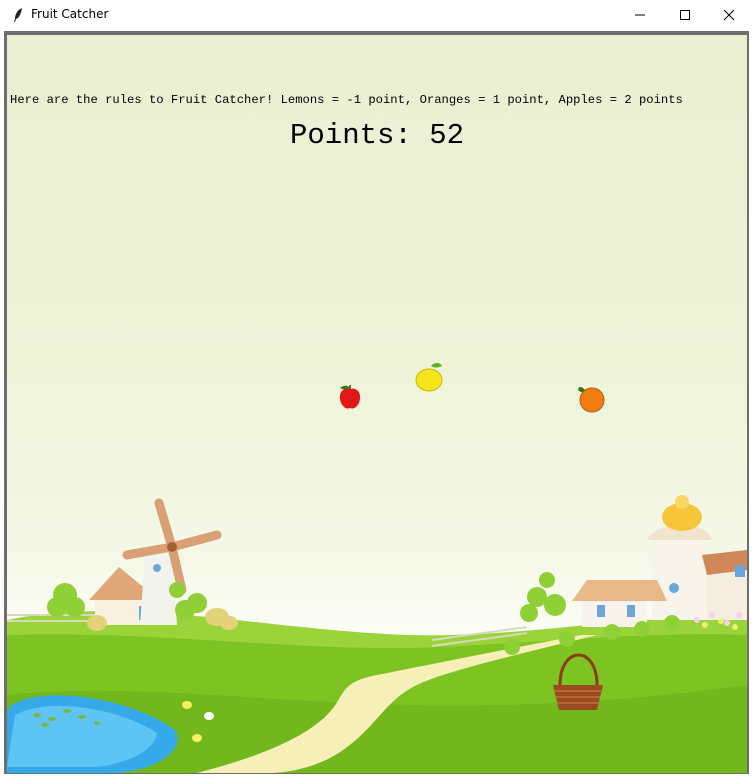 The width and height of the screenshot is (754, 776). I want to click on apple-icon, so click(350, 397).